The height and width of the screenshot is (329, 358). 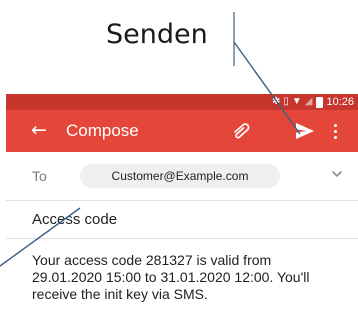 I want to click on page-title: Compose, so click(x=102, y=130).